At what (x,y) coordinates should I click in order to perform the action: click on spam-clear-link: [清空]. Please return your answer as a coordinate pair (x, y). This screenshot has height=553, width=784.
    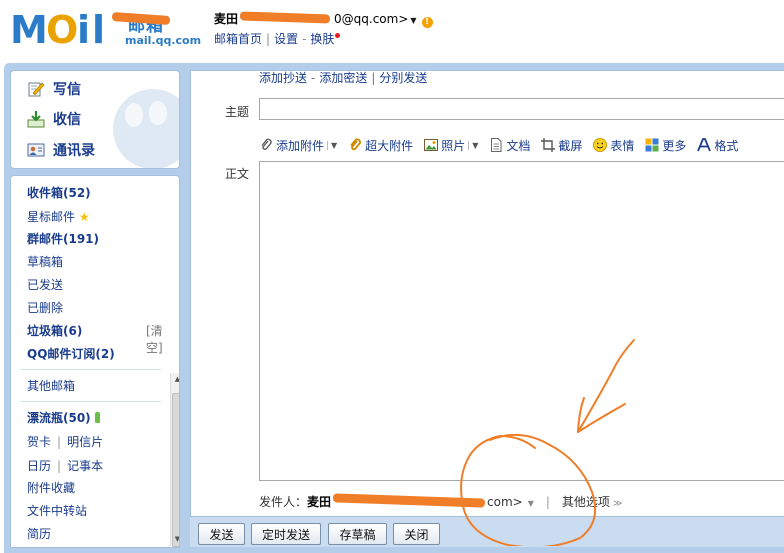
    Looking at the image, I should click on (162, 339).